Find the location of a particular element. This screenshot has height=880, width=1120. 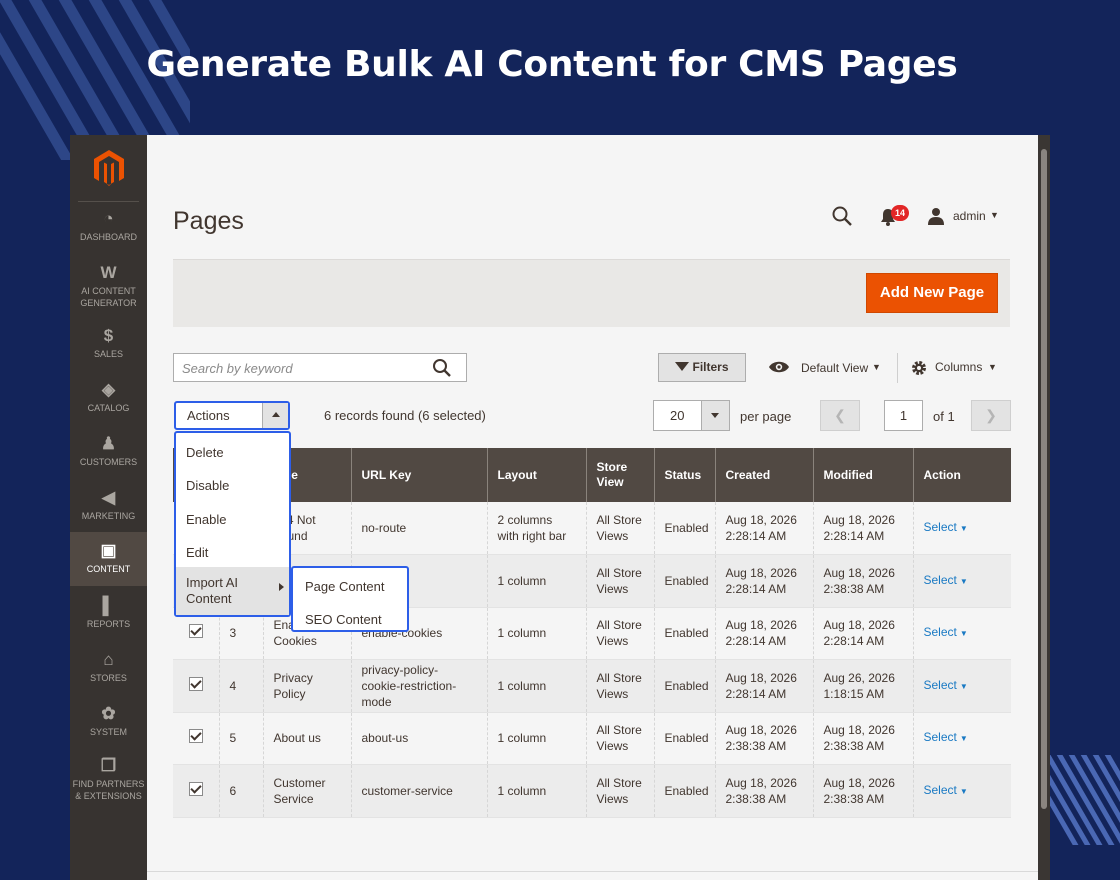

sidebar-item-label: SYSTEM is located at coordinates (108, 732).